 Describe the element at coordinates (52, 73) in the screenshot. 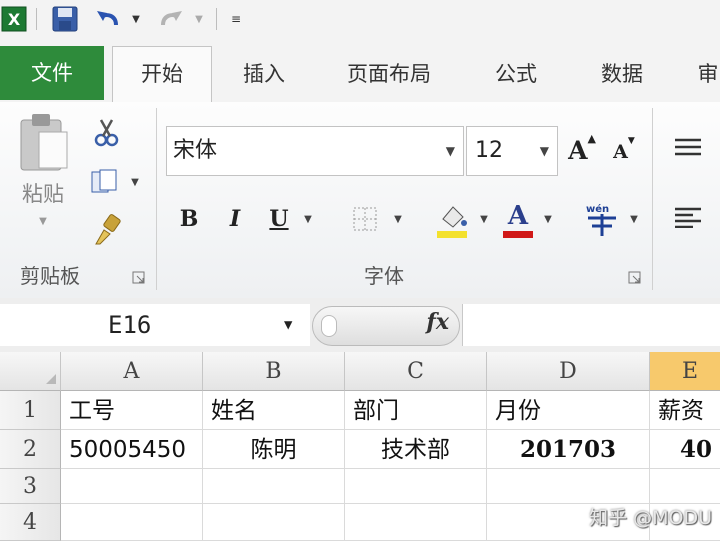

I see `tab-file: 文件` at that location.